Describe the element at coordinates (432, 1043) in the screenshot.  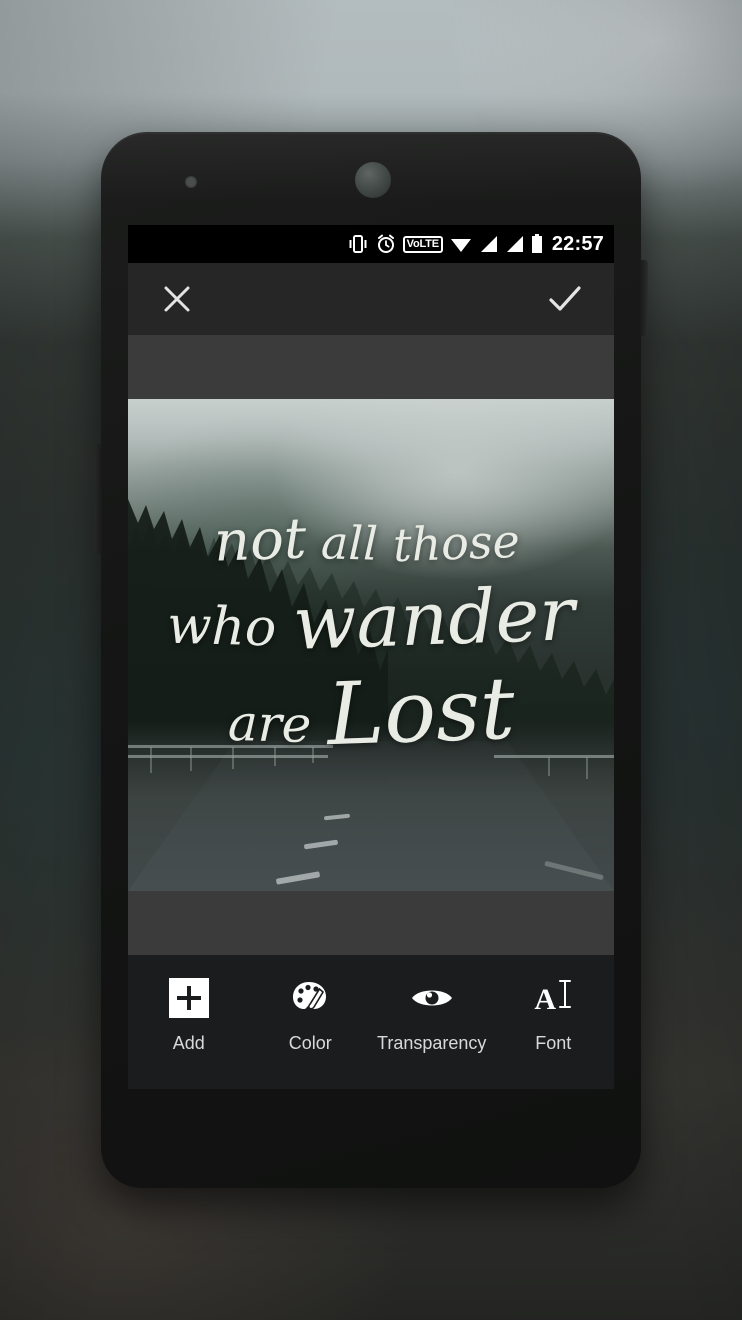
I see `tool-transparency-label: Transparency` at that location.